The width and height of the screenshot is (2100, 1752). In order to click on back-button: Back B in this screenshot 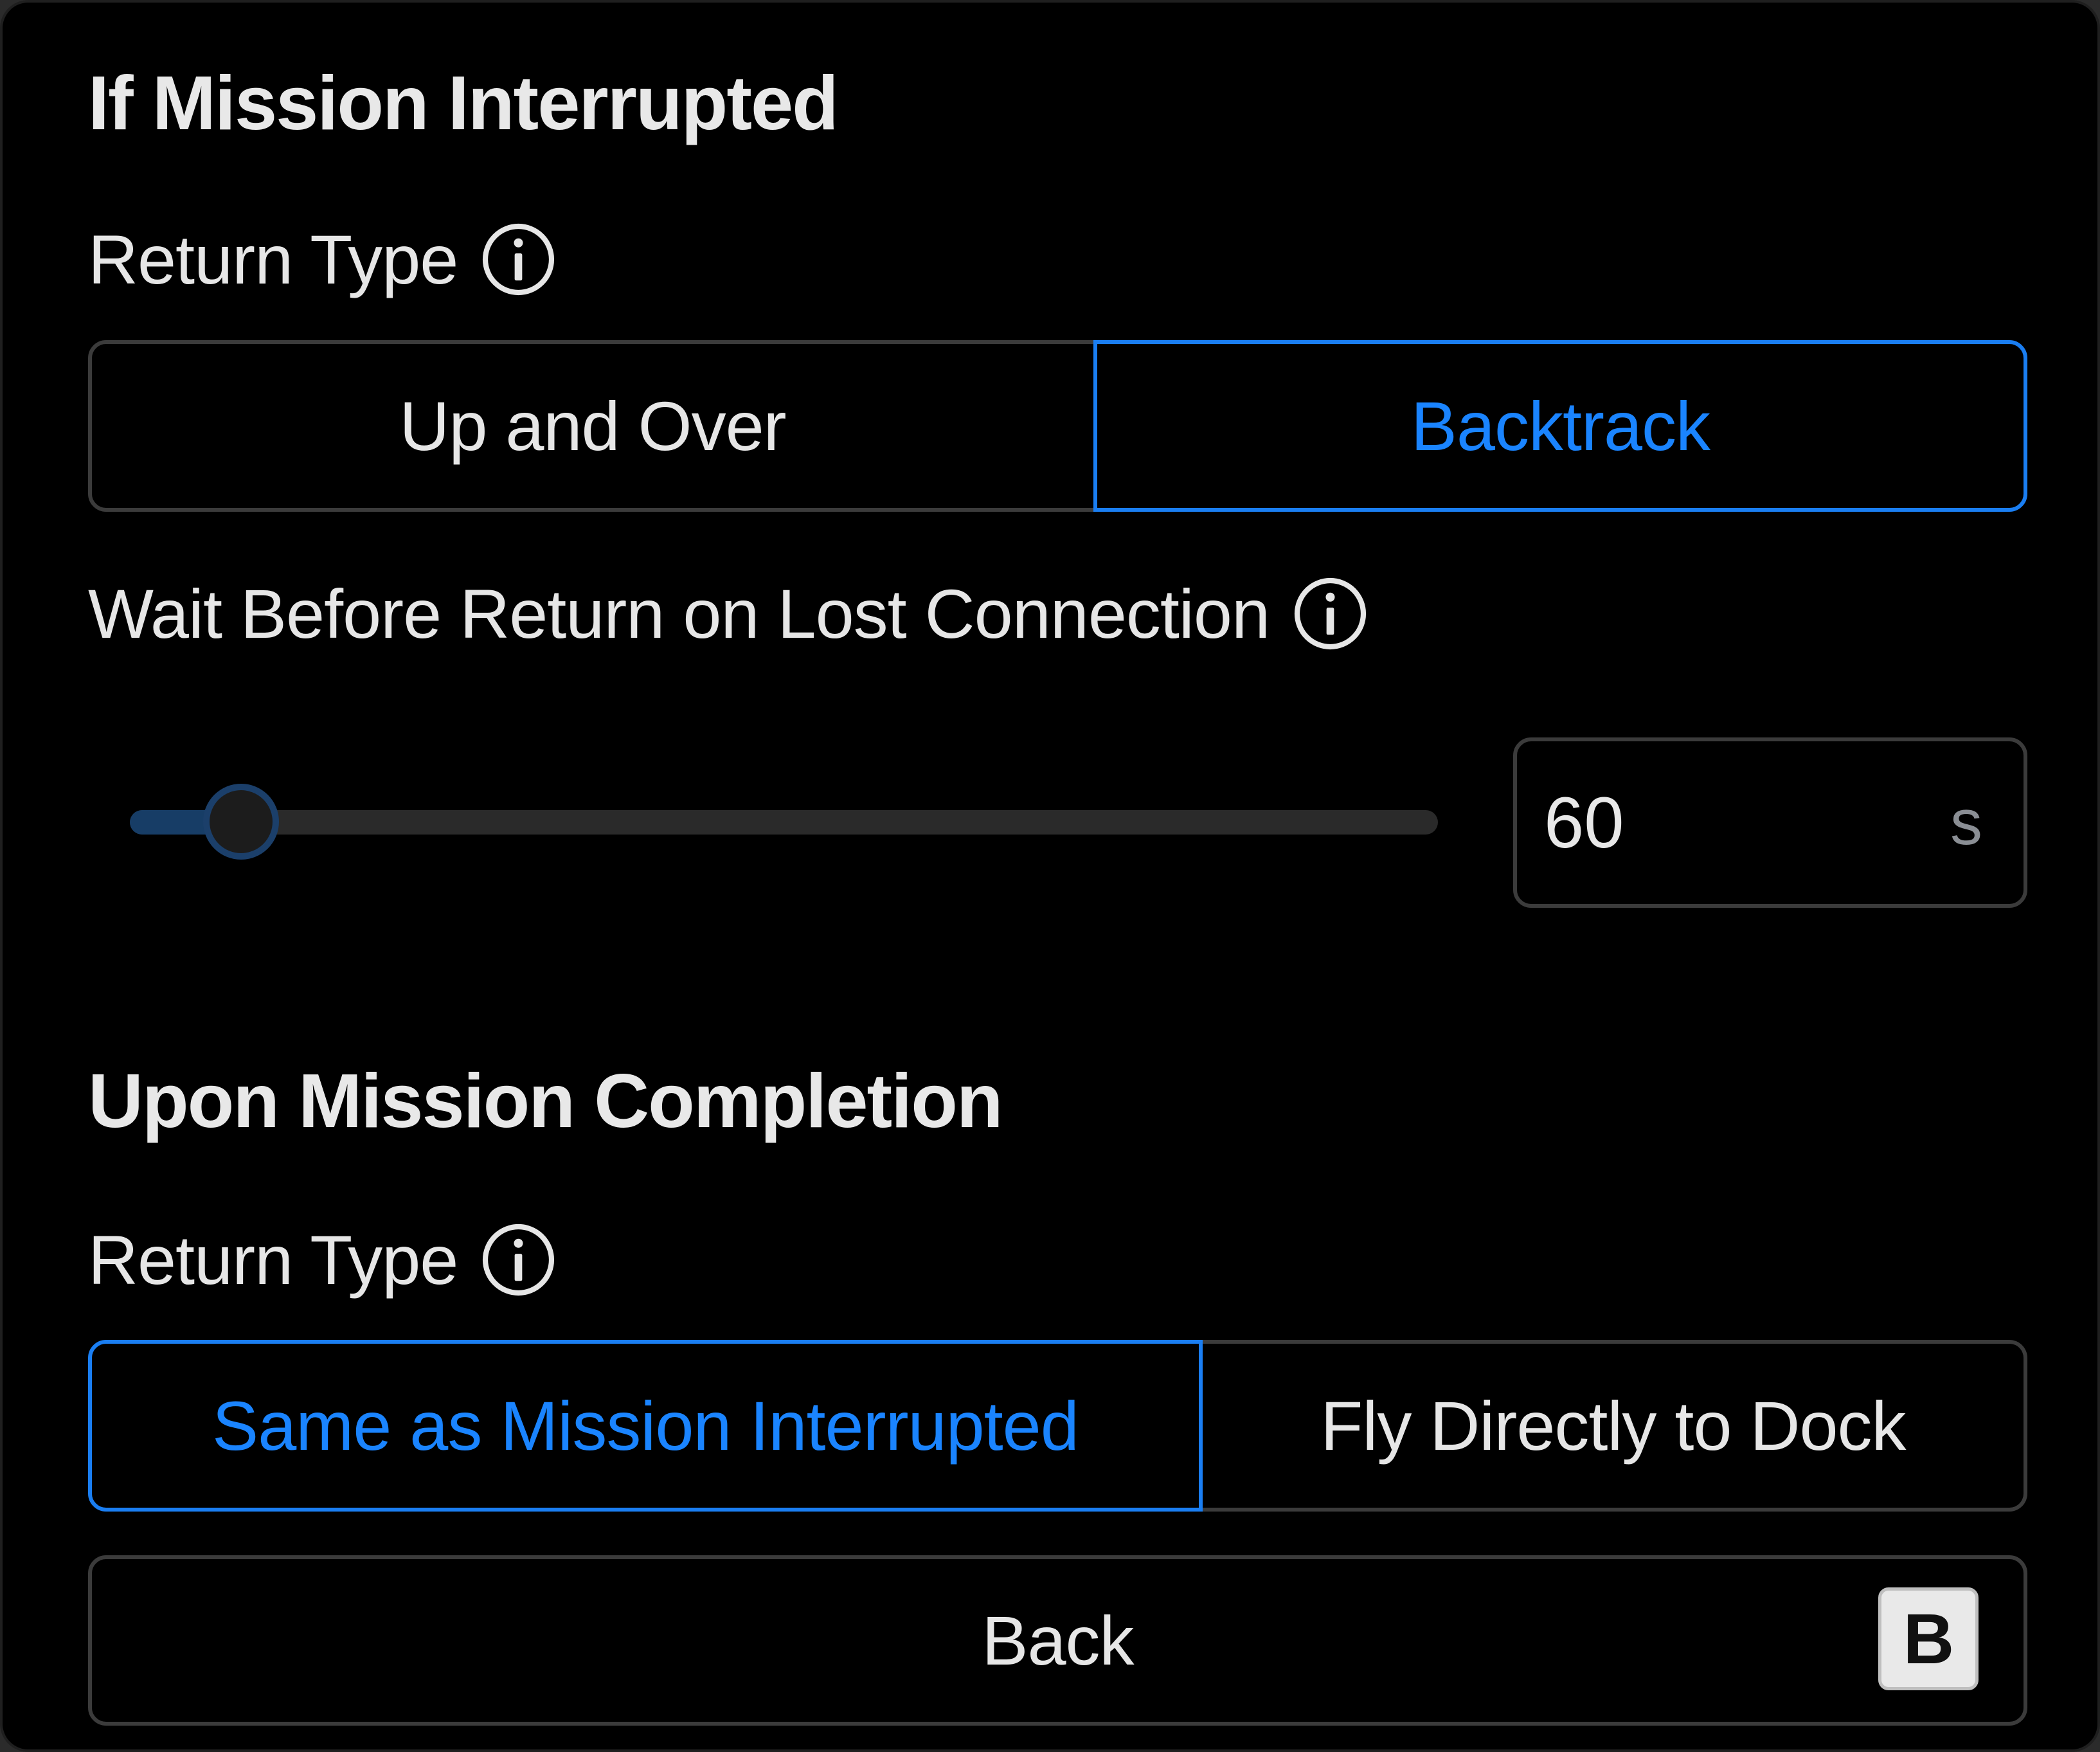, I will do `click(1057, 1640)`.